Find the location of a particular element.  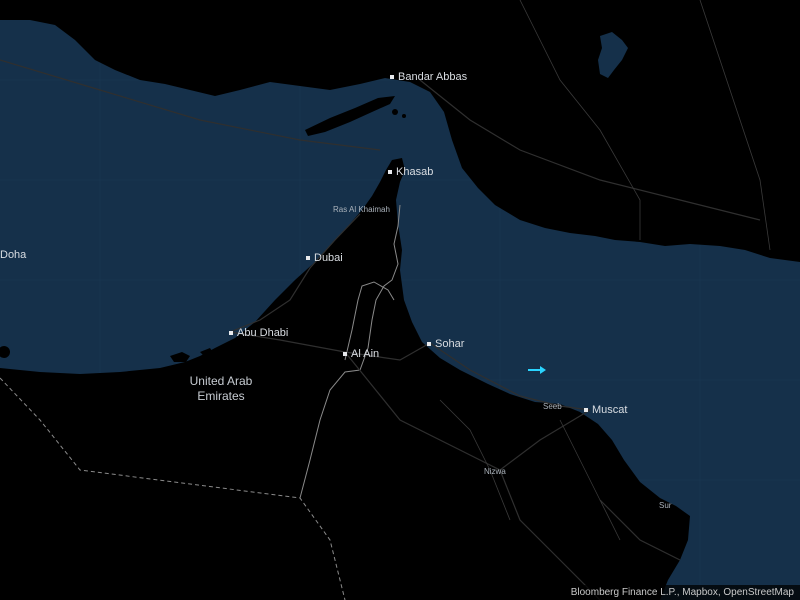

place-label-seeb: Seeb is located at coordinates (552, 406).